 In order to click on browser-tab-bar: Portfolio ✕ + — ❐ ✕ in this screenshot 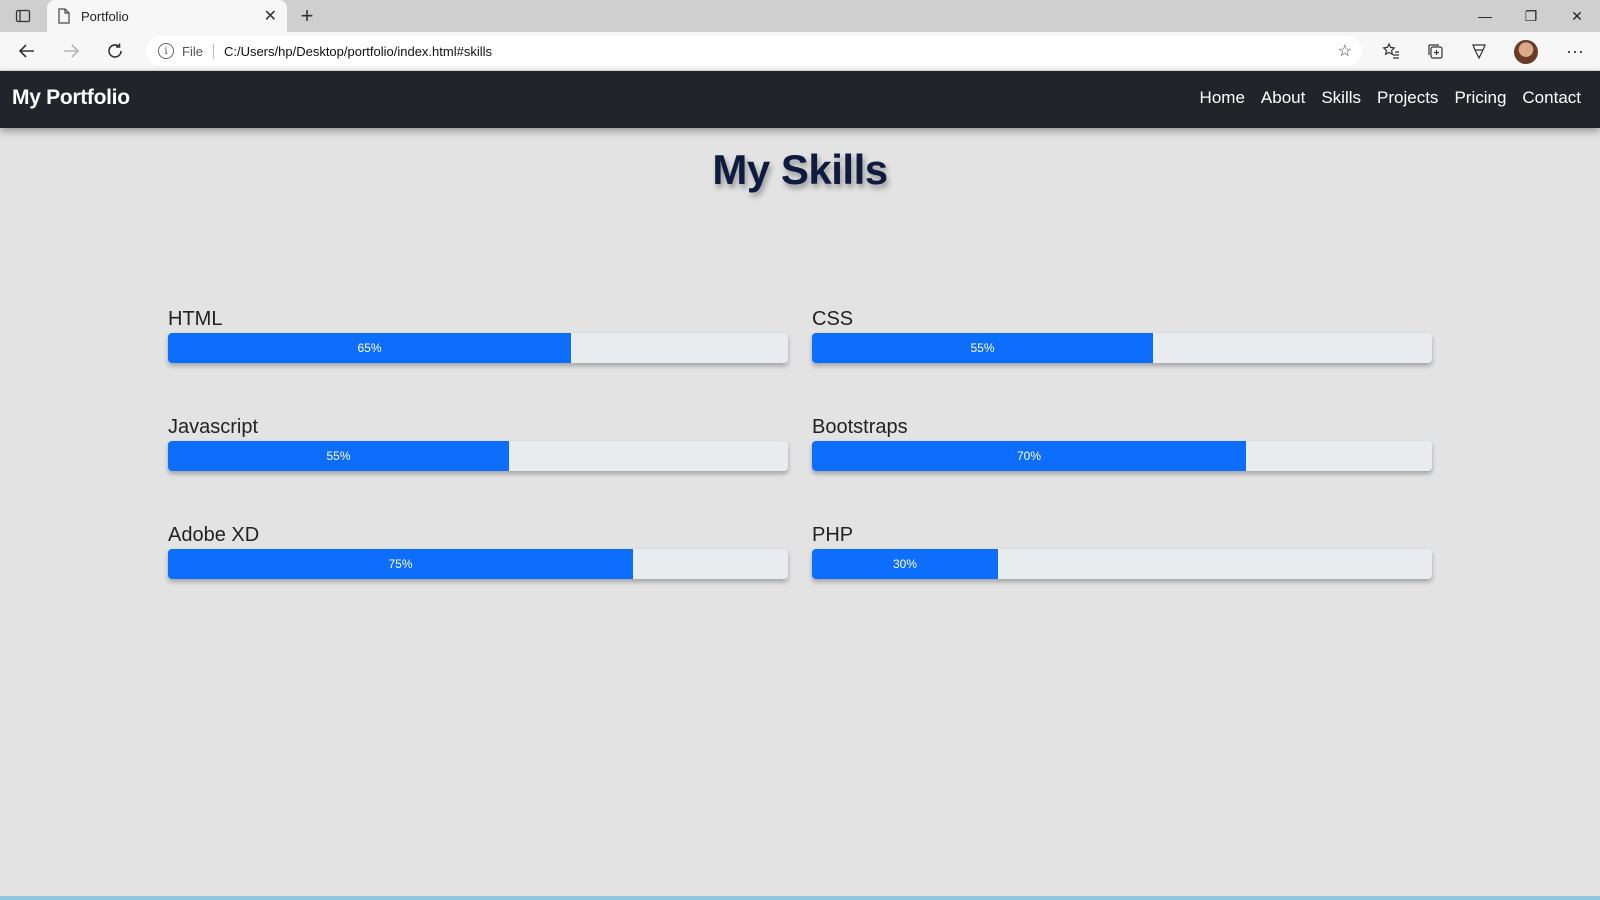, I will do `click(800, 16)`.